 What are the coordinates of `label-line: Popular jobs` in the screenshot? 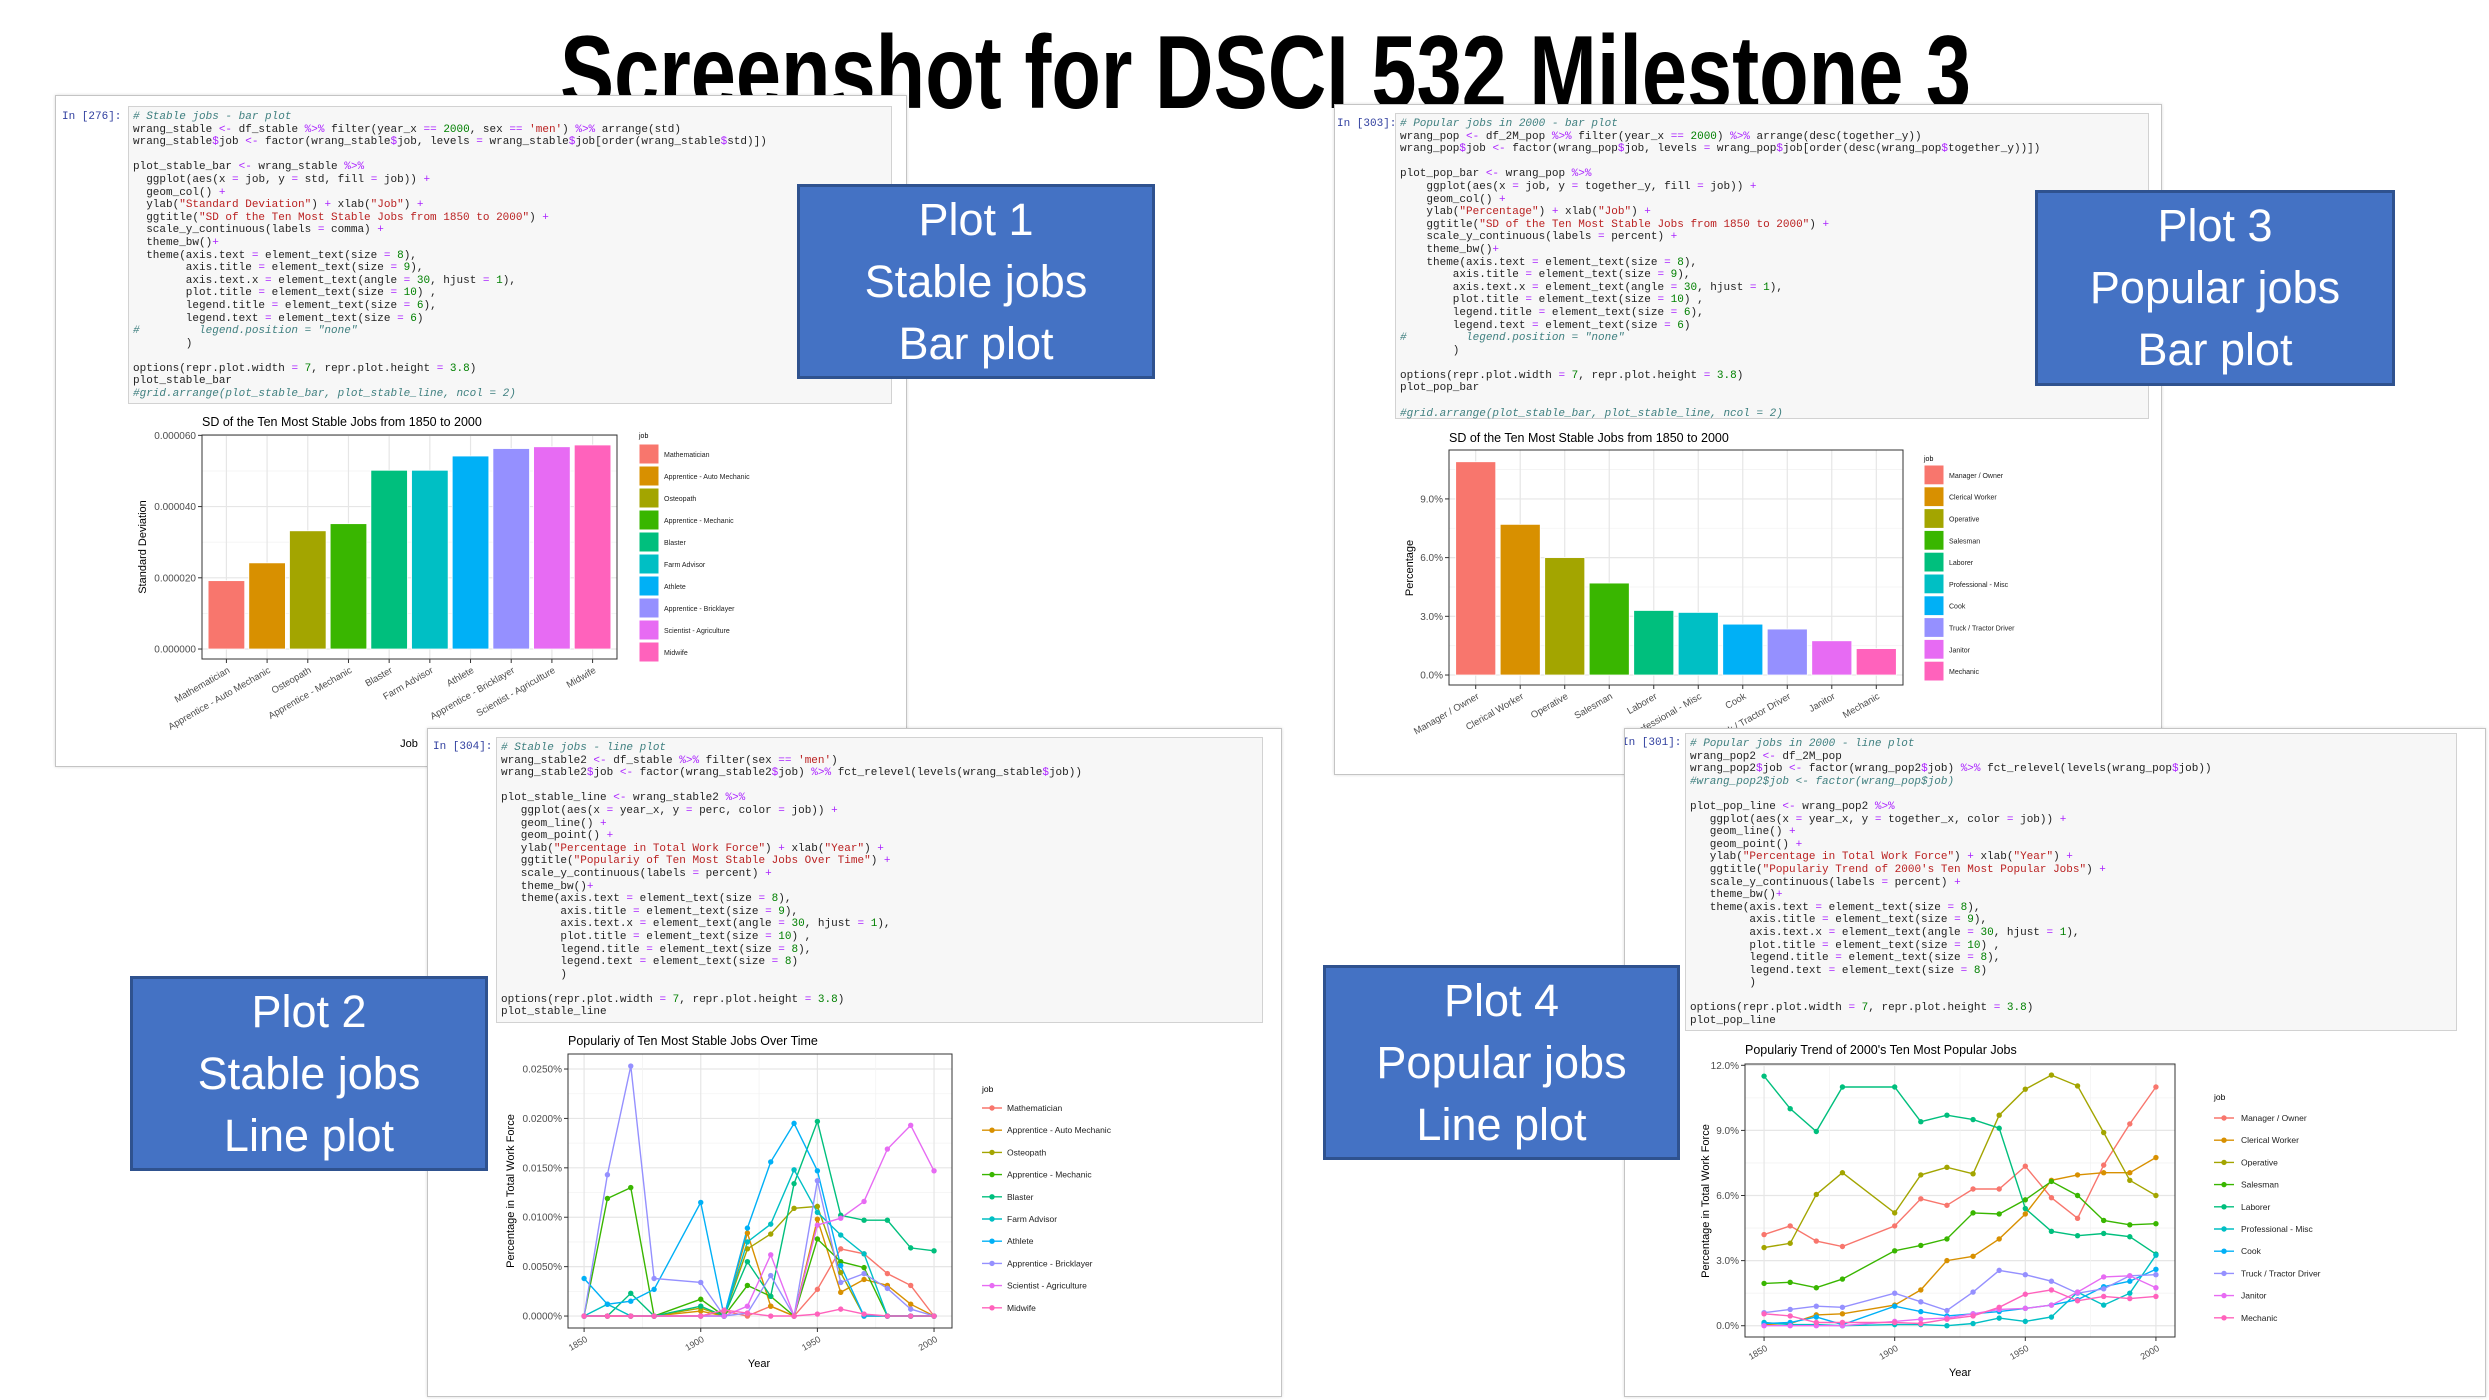 It's located at (2215, 287).